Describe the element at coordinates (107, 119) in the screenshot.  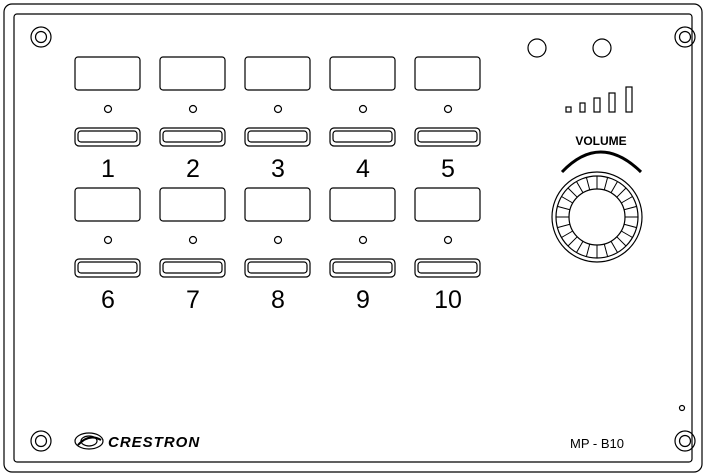
I see `button-1: 1` at that location.